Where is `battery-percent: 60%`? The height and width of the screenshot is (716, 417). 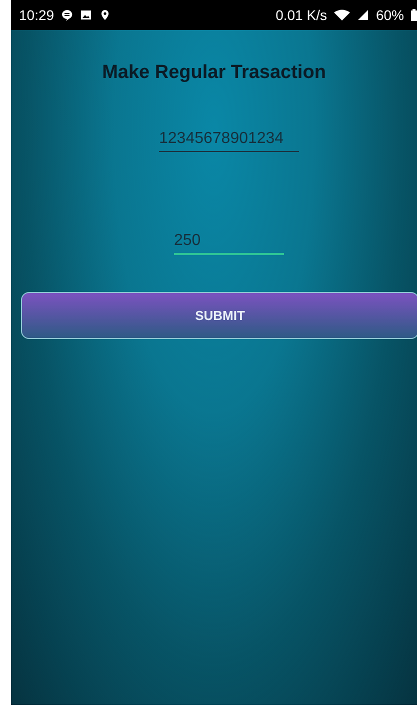
battery-percent: 60% is located at coordinates (390, 15).